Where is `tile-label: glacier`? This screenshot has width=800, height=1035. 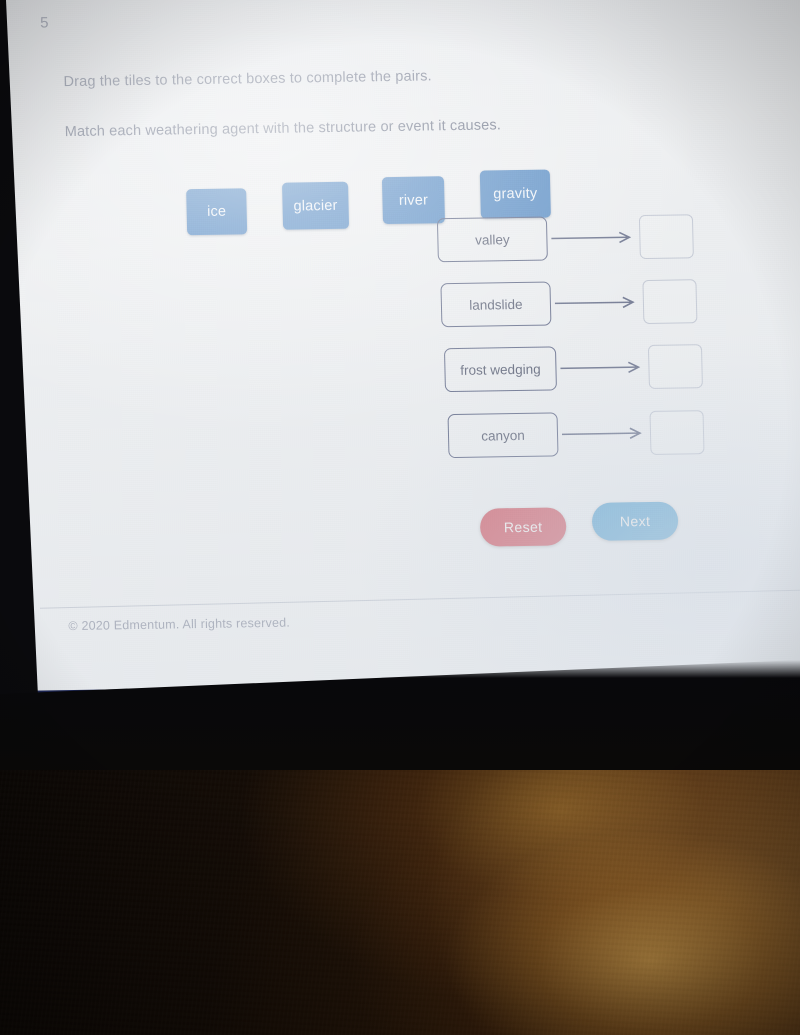
tile-label: glacier is located at coordinates (315, 206).